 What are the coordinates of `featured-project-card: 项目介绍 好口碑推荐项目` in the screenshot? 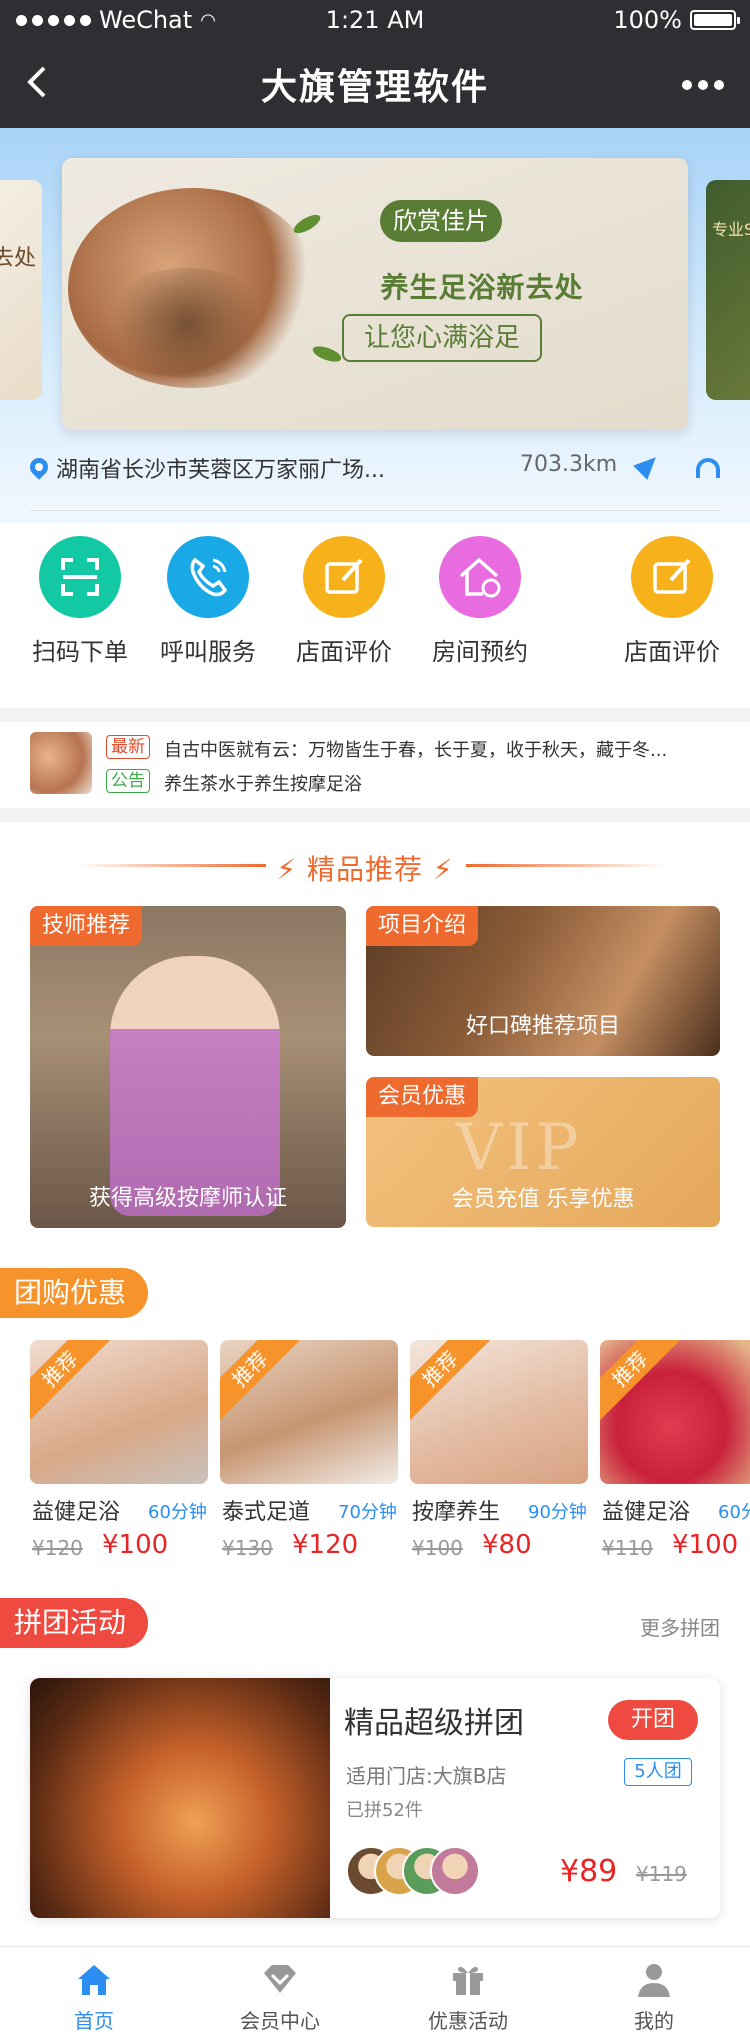 It's located at (543, 981).